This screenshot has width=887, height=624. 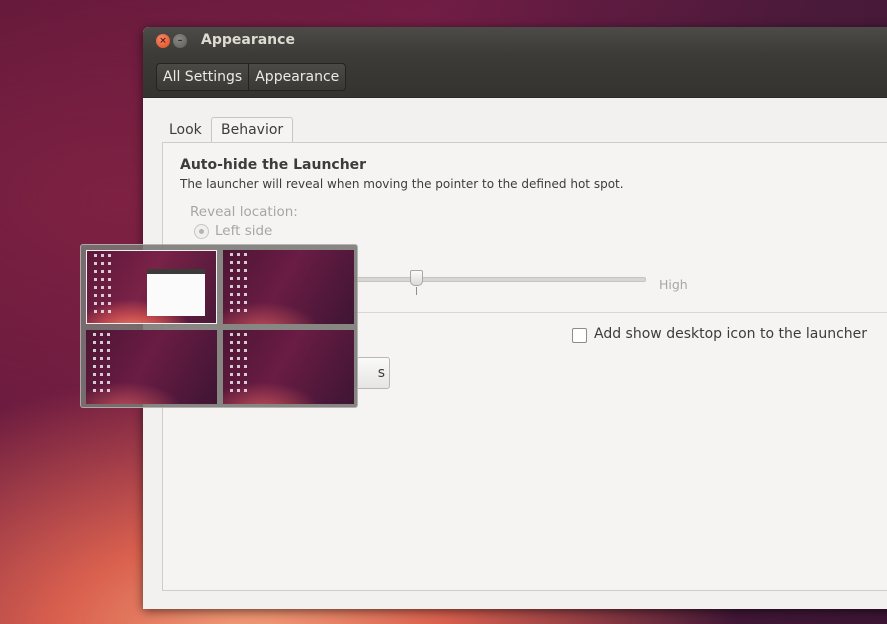 What do you see at coordinates (296, 77) in the screenshot?
I see `breadcrumb-appearance: Appearance` at bounding box center [296, 77].